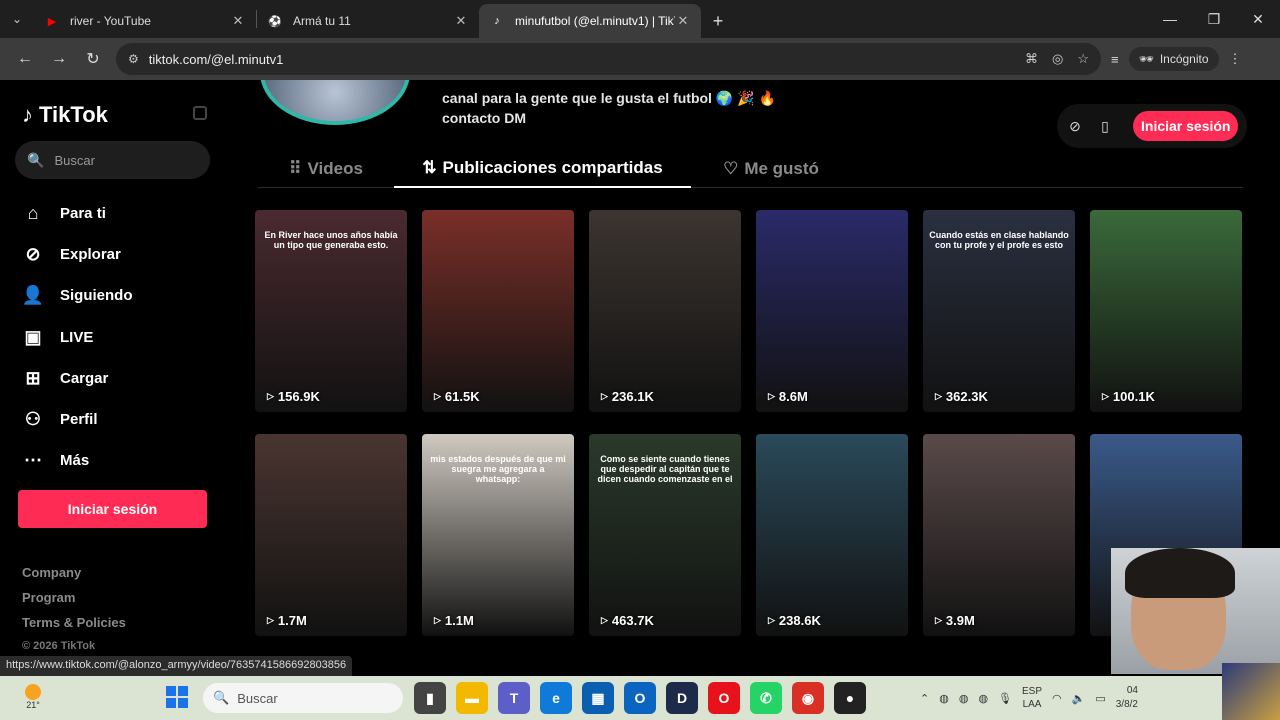  Describe the element at coordinates (200, 113) in the screenshot. I see `collapse-sidebar-icon` at that location.